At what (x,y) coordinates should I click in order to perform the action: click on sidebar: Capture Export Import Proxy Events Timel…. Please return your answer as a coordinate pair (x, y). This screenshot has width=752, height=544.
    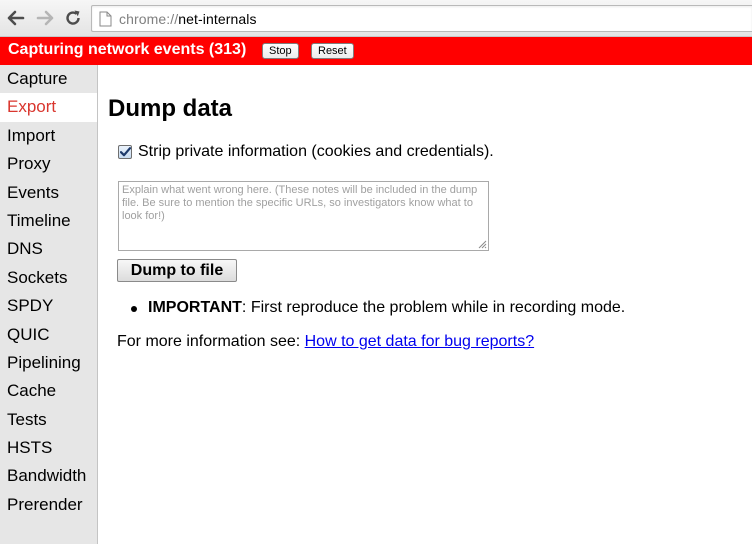
    Looking at the image, I should click on (49, 304).